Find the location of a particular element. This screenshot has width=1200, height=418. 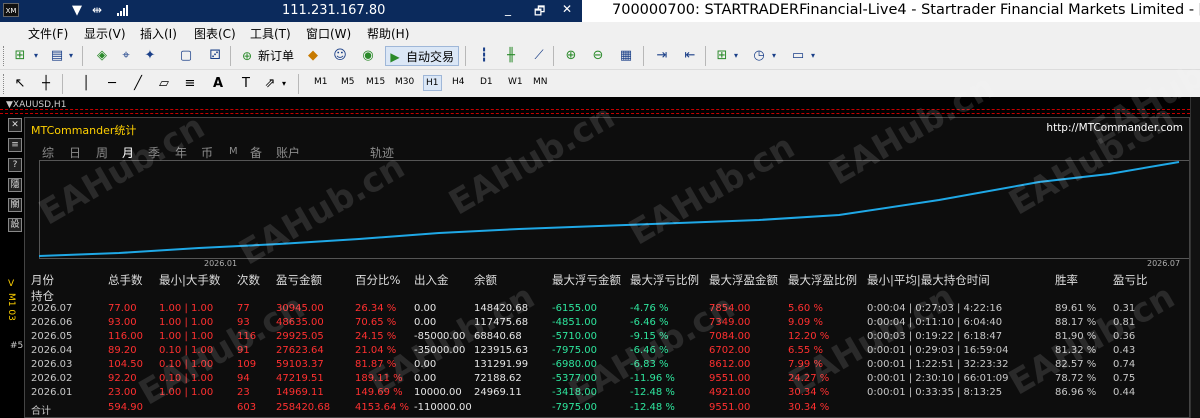

timeframe-h1: H1 is located at coordinates (432, 83).